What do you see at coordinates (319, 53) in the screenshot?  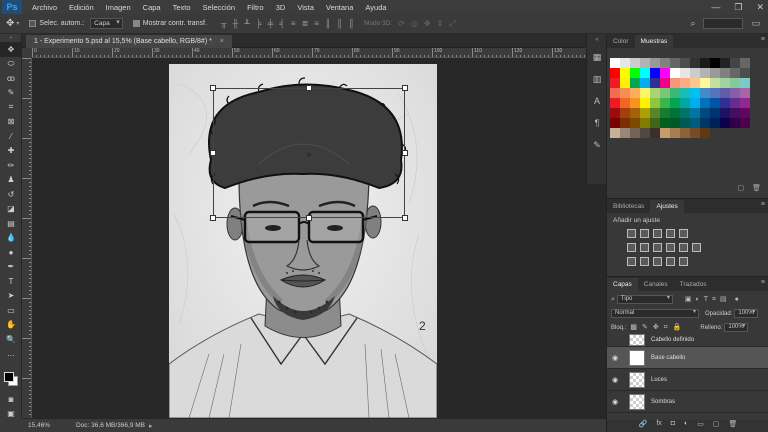 I see `horizontal-ruler: 0 10 20 30 40 50 60 70 80 90 100 110 120 130` at bounding box center [319, 53].